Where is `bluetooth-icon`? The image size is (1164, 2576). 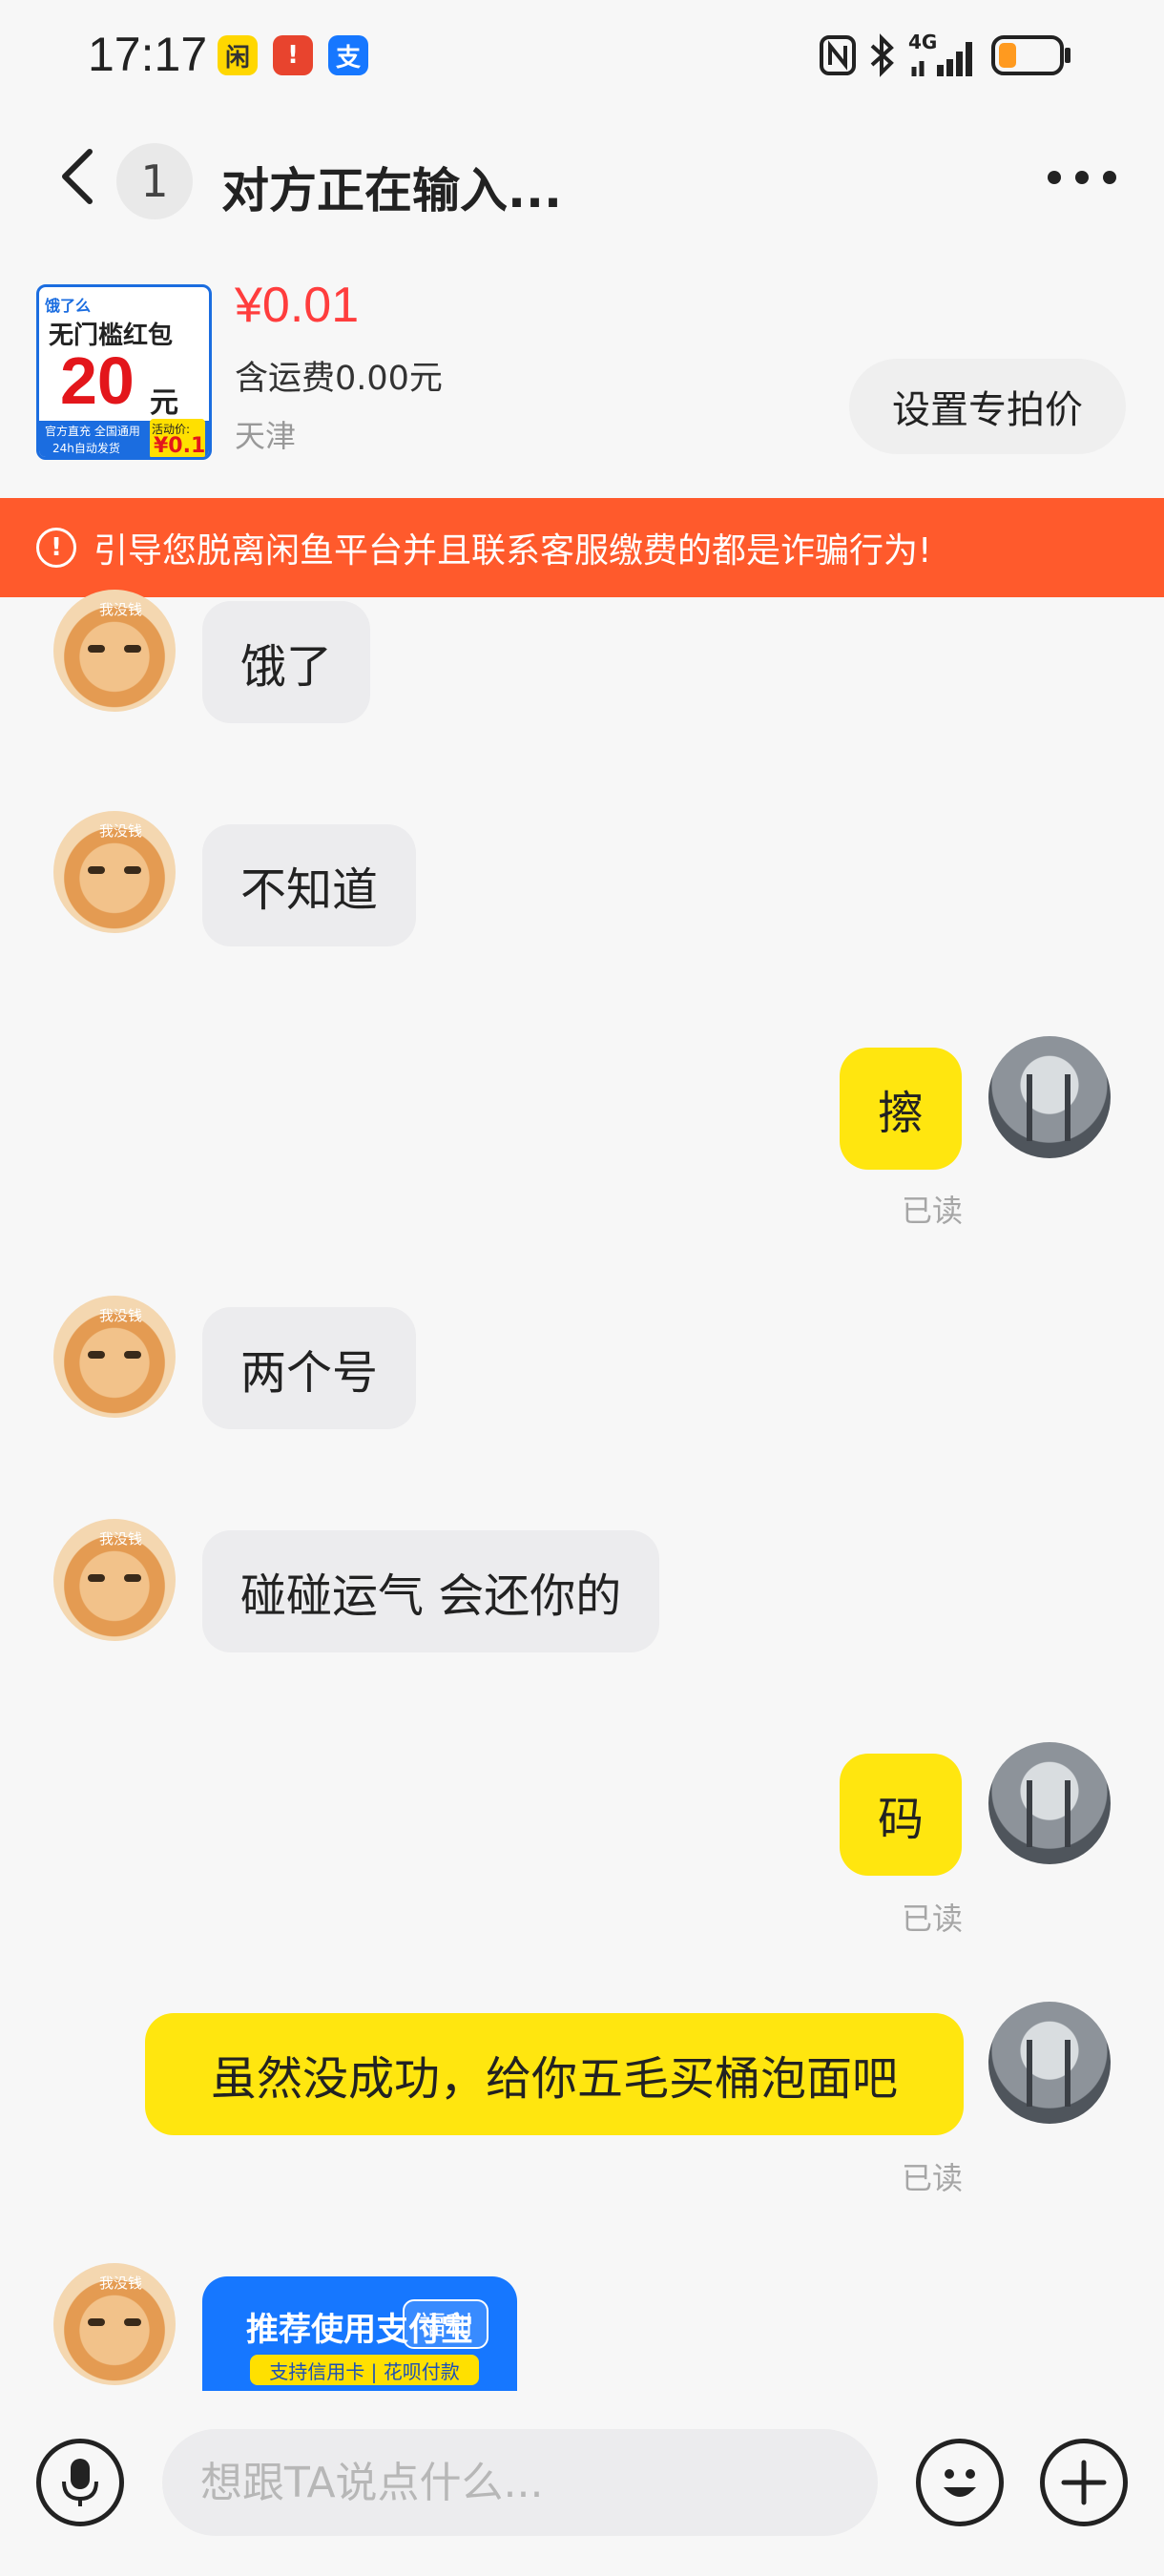 bluetooth-icon is located at coordinates (882, 55).